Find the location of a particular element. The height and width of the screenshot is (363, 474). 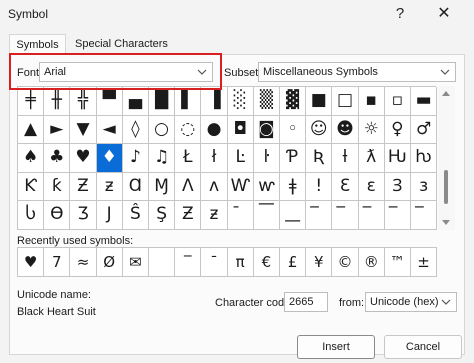

symbol-cell: ♠ is located at coordinates (31, 158).